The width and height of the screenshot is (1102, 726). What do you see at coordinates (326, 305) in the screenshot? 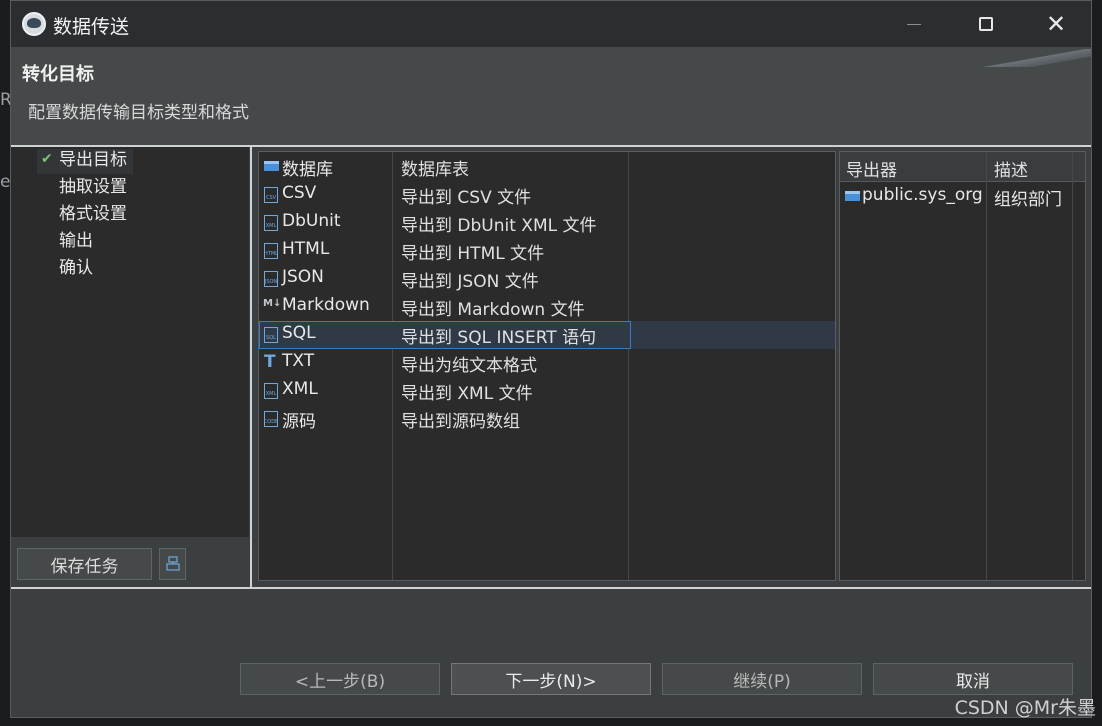
I see `exporter-name: Markdown` at bounding box center [326, 305].